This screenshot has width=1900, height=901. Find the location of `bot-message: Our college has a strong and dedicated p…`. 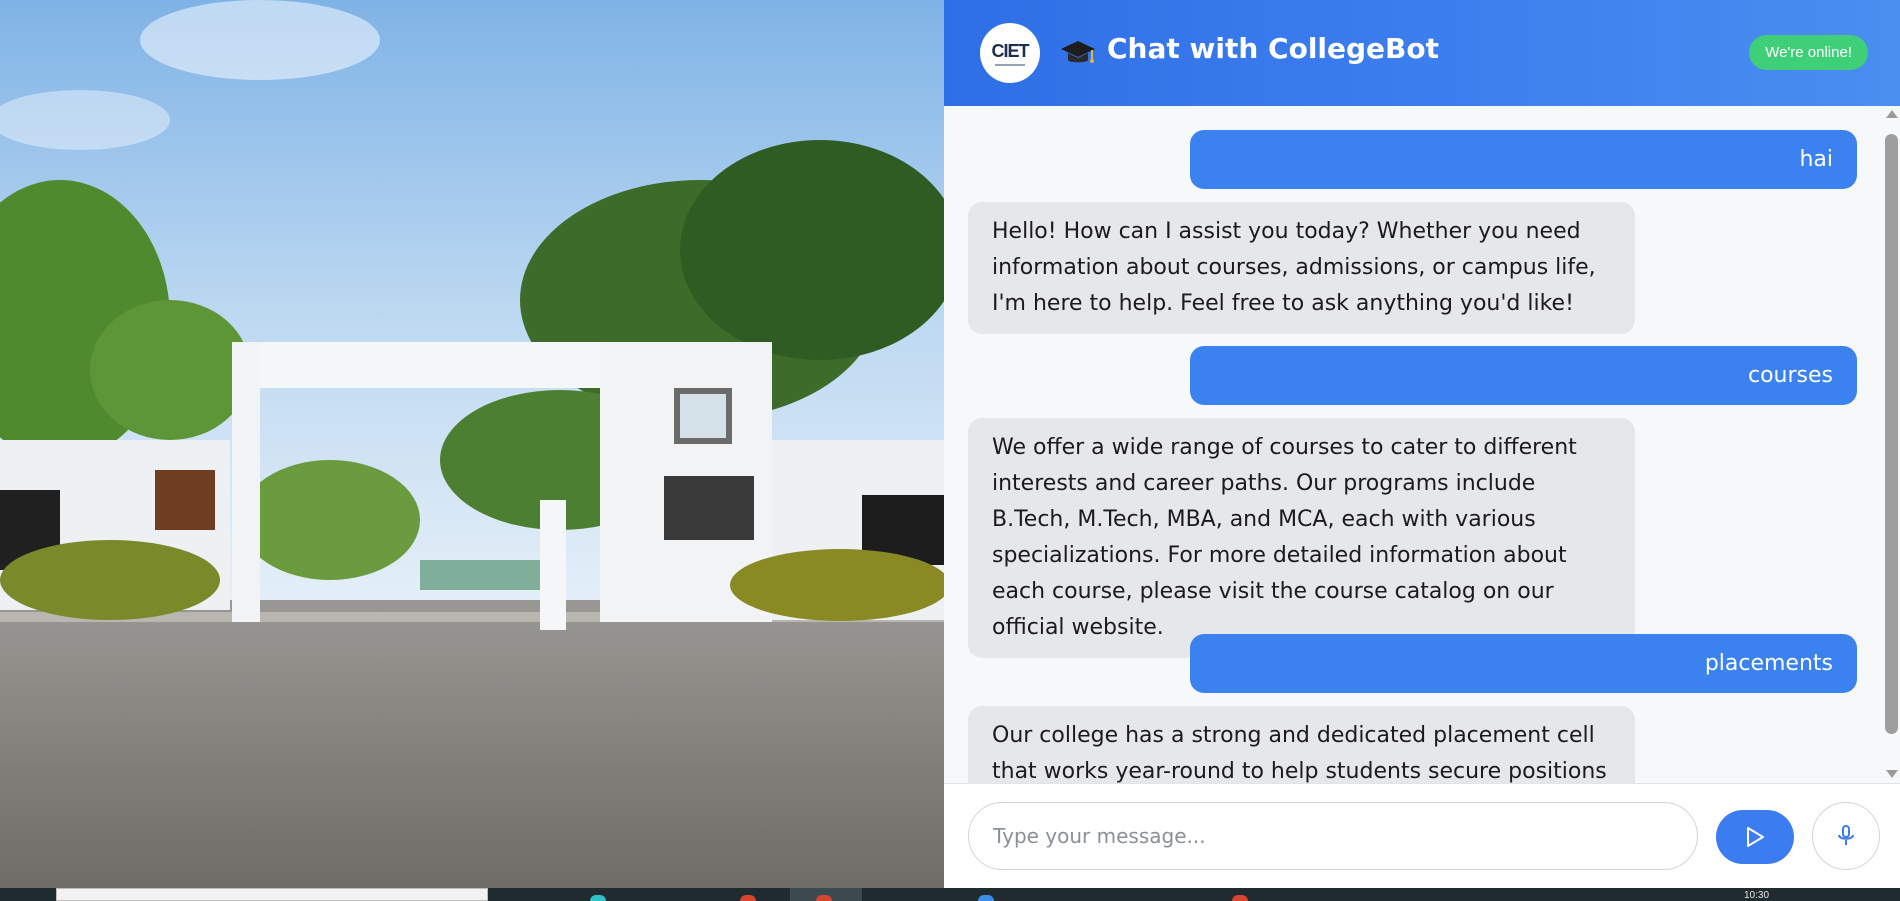

bot-message: Our college has a strong and dedicated p… is located at coordinates (1301, 744).